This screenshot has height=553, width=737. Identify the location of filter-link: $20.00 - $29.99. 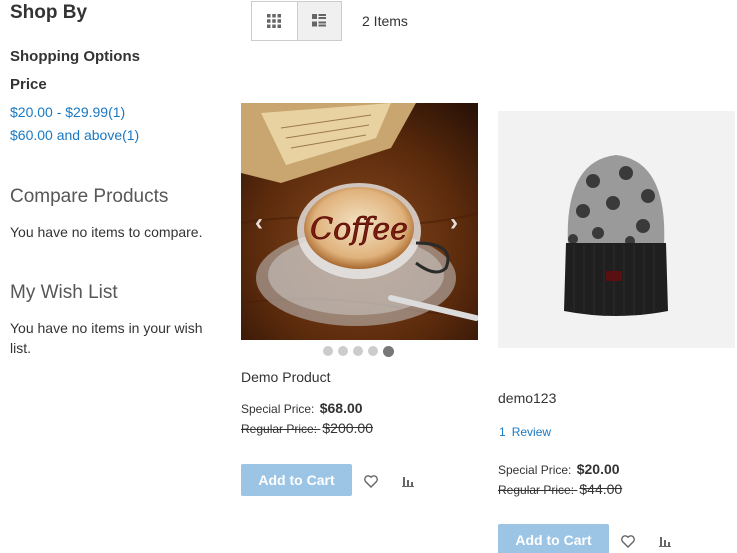
(59, 112).